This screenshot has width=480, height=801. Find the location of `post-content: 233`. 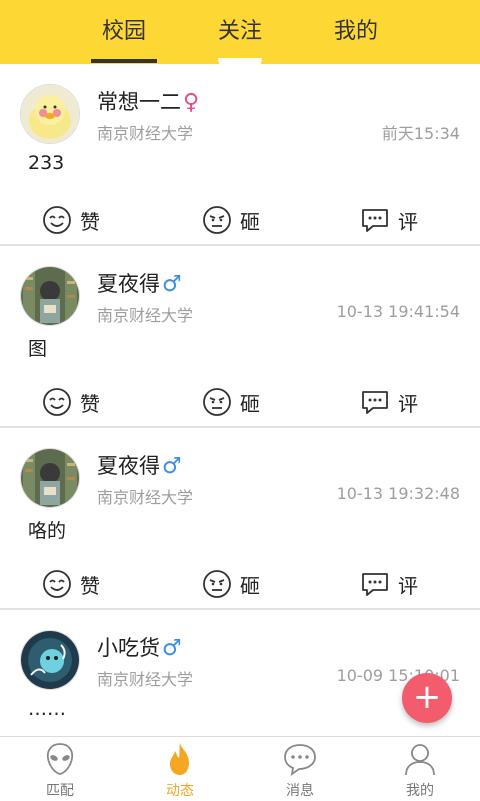

post-content: 233 is located at coordinates (46, 163).